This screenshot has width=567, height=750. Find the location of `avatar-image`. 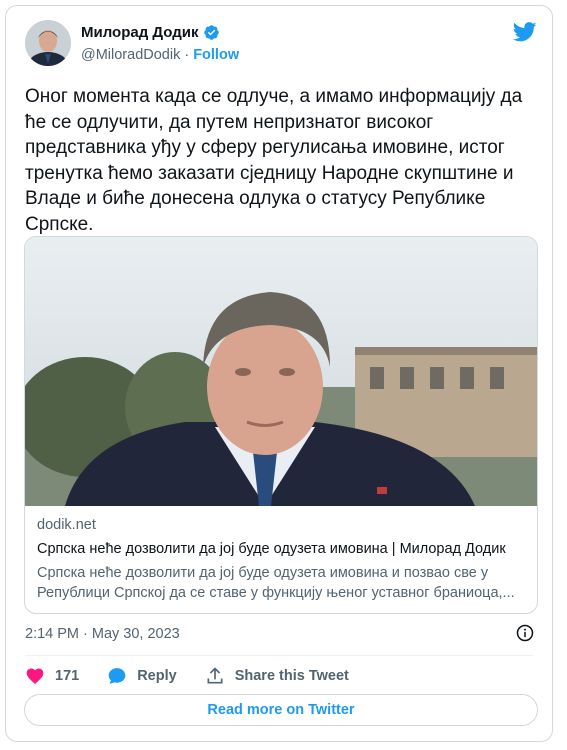

avatar-image is located at coordinates (48, 43).